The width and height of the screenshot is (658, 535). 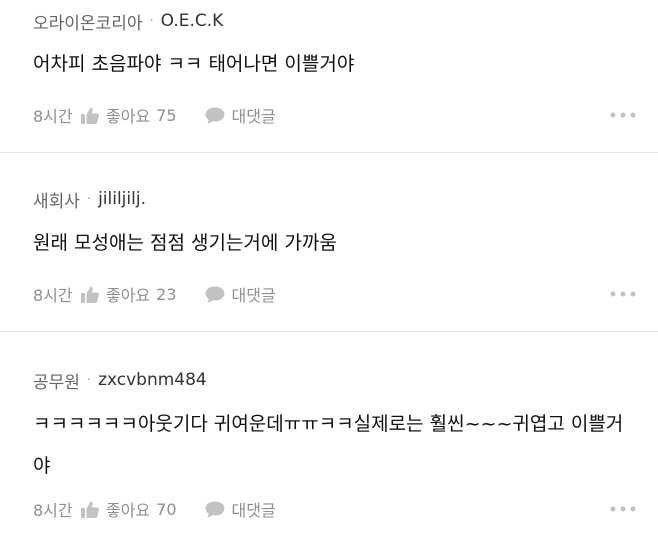 What do you see at coordinates (122, 199) in the screenshot?
I see `author-nickname: jililjilj.` at bounding box center [122, 199].